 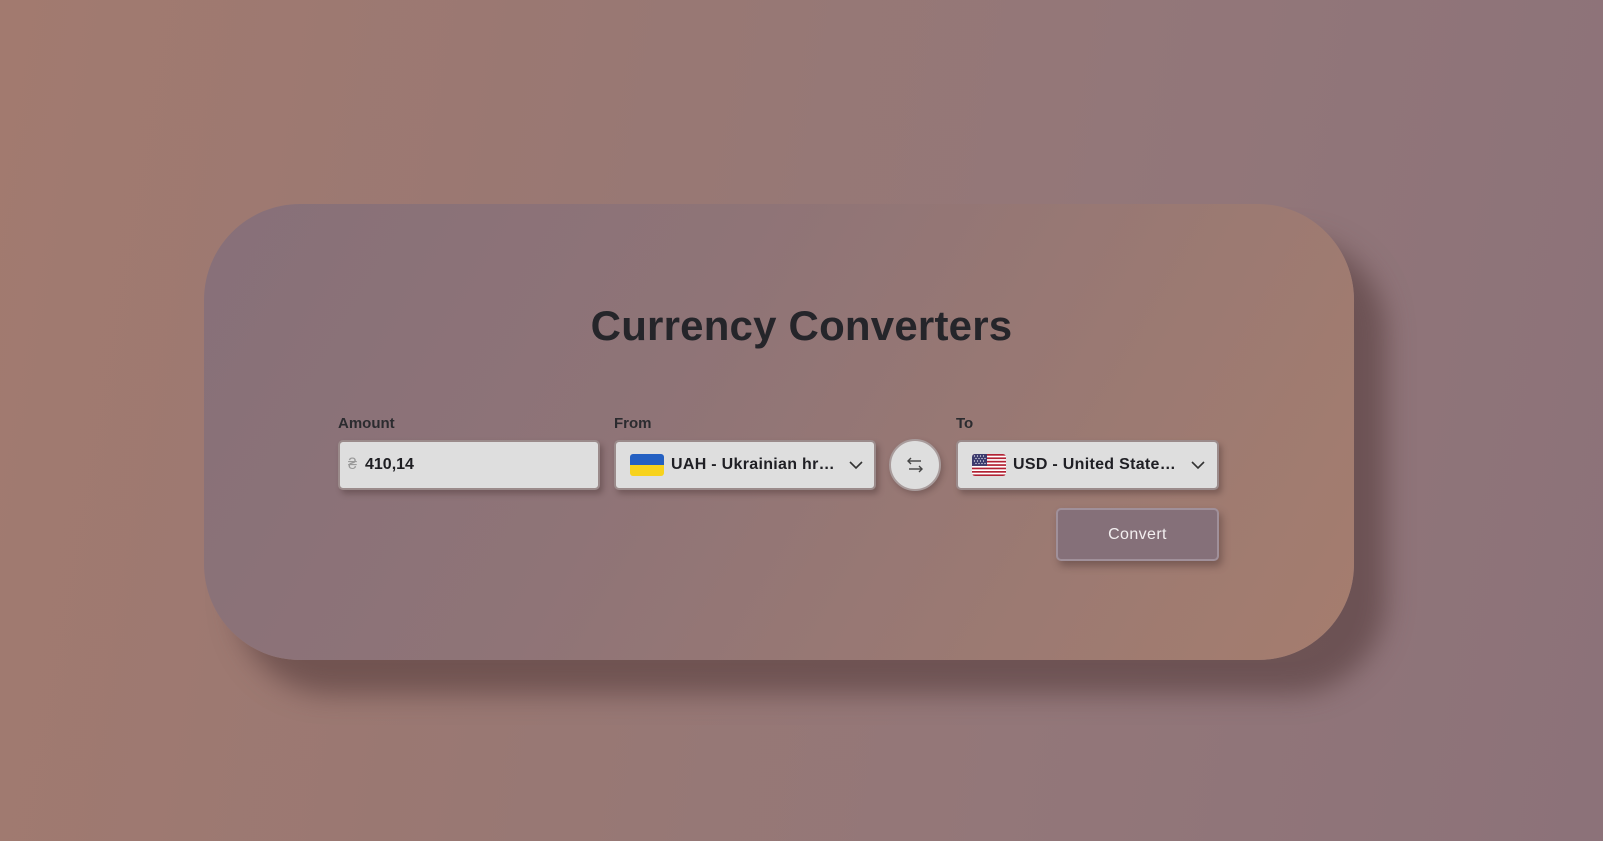 I want to click on amount-field: ₴, so click(x=469, y=465).